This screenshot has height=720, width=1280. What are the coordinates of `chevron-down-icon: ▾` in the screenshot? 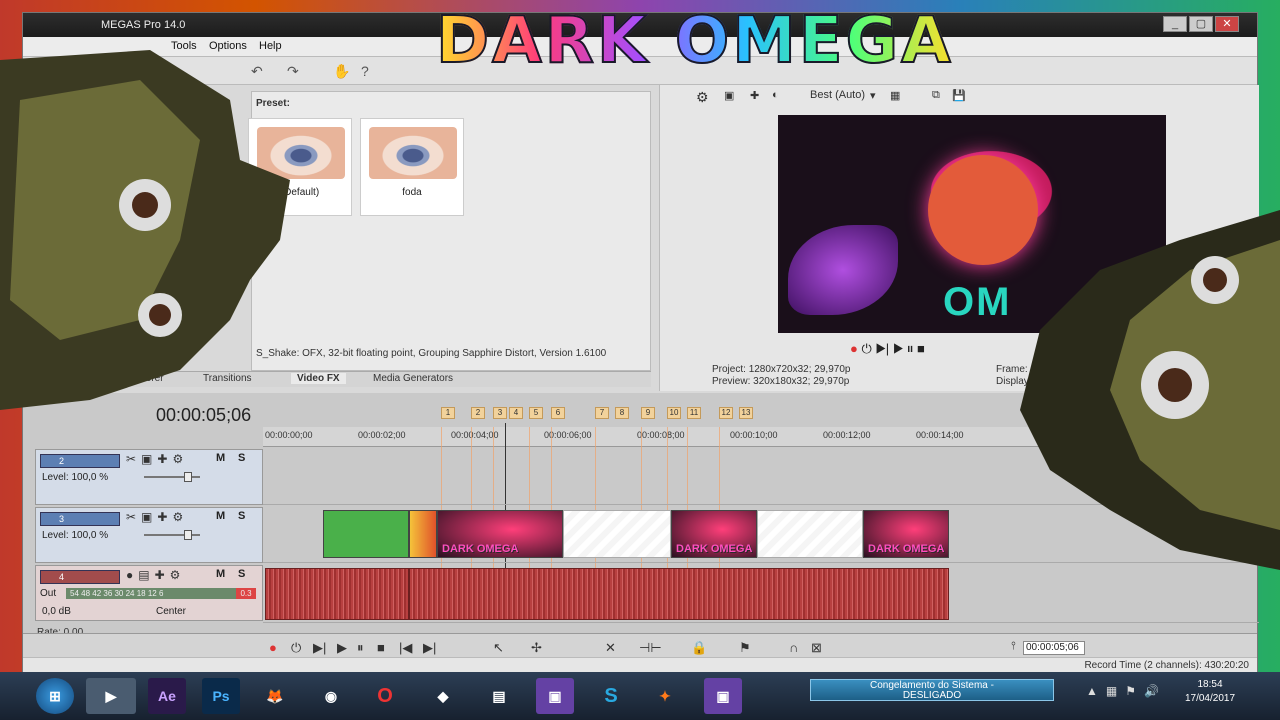 It's located at (873, 95).